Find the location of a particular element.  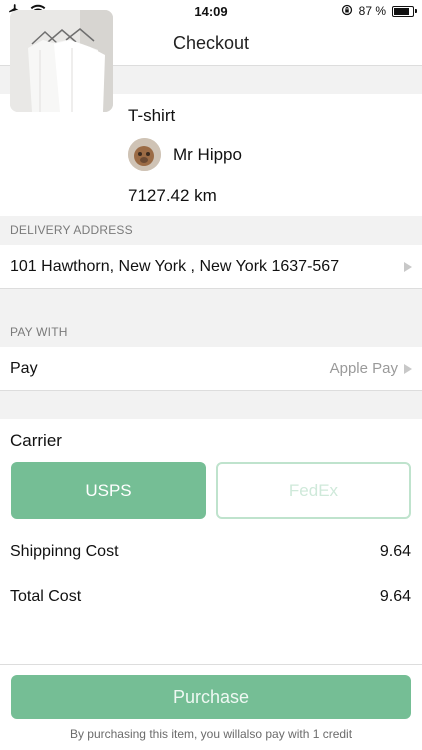

delivery-address-header: DELIVERY ADDRESS is located at coordinates (71, 230).